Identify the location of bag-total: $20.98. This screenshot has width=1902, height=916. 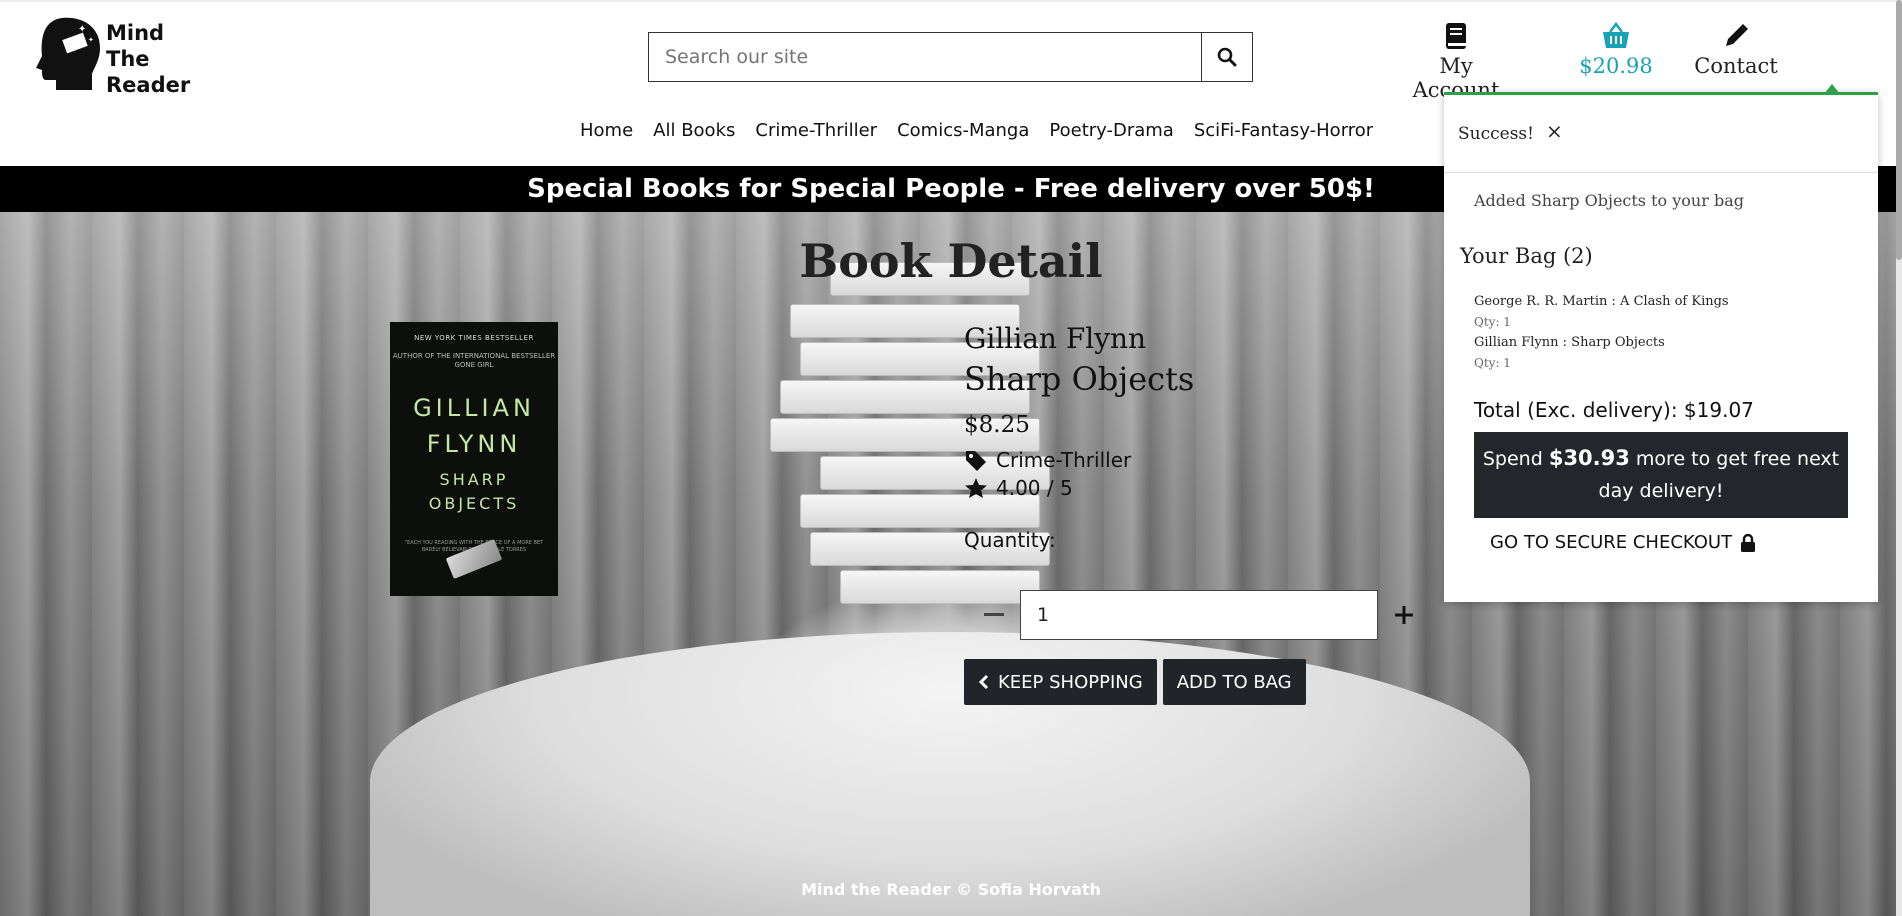
(1616, 66).